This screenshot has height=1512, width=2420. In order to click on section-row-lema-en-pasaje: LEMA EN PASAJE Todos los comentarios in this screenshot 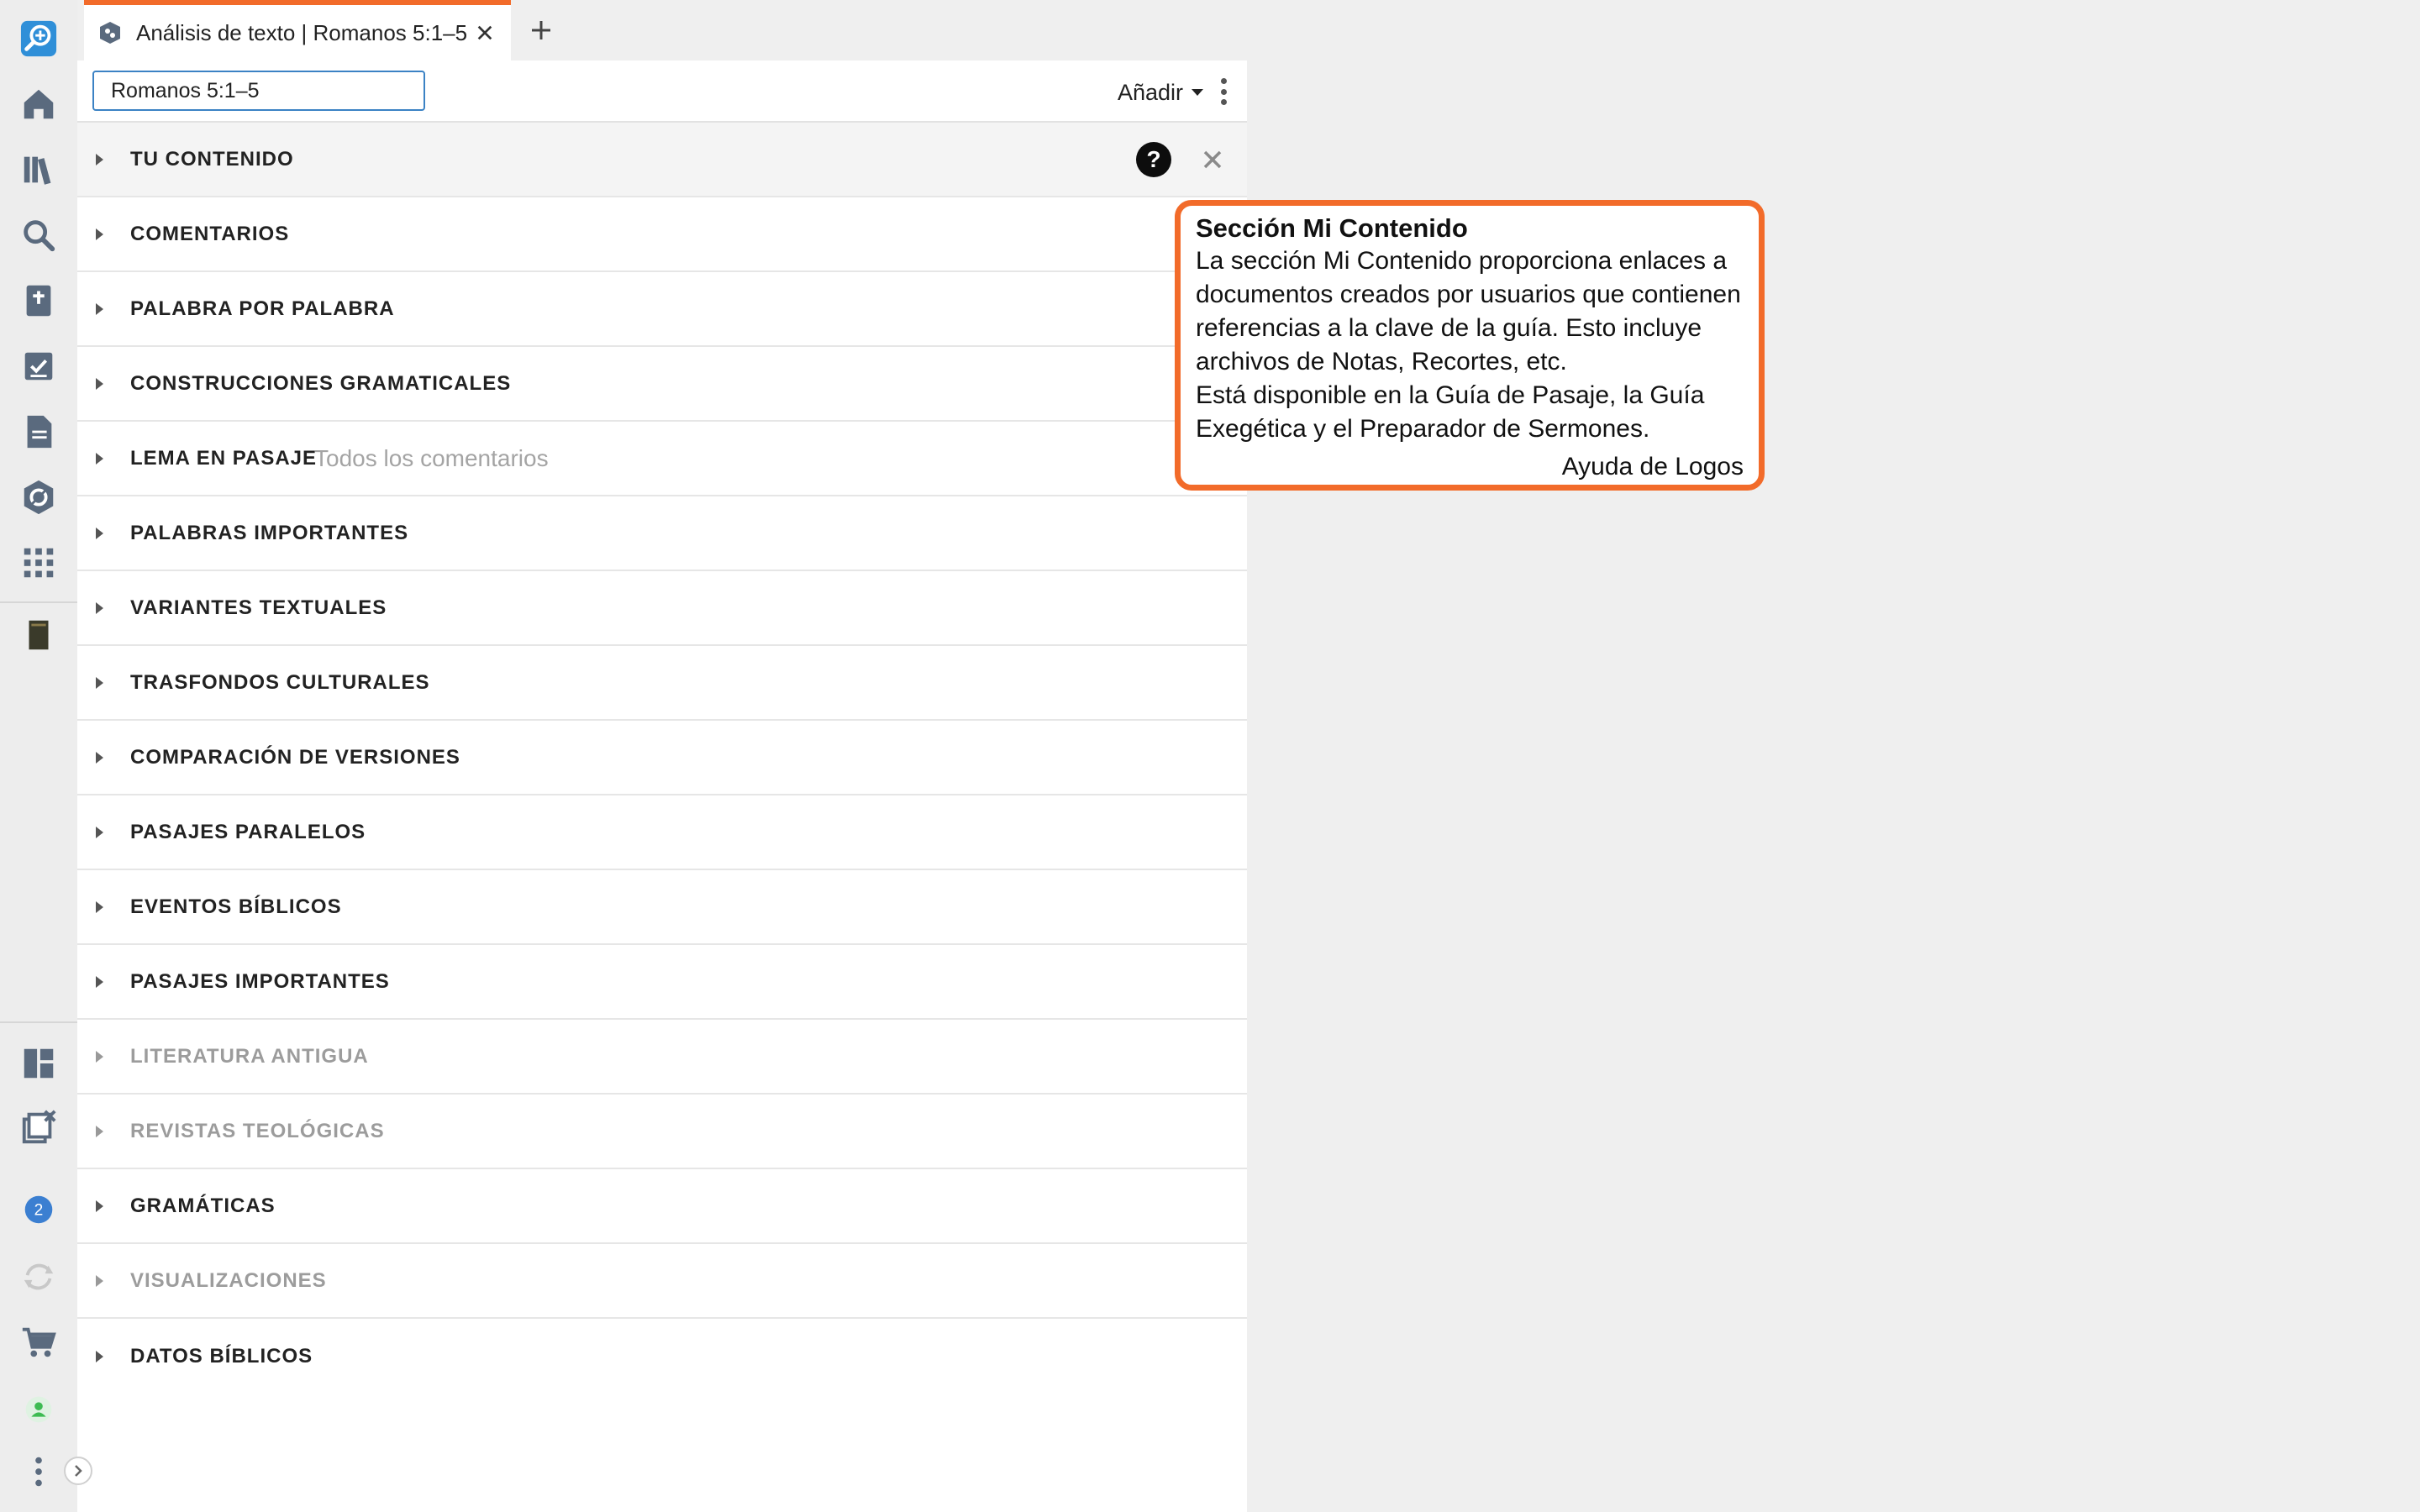, I will do `click(662, 459)`.